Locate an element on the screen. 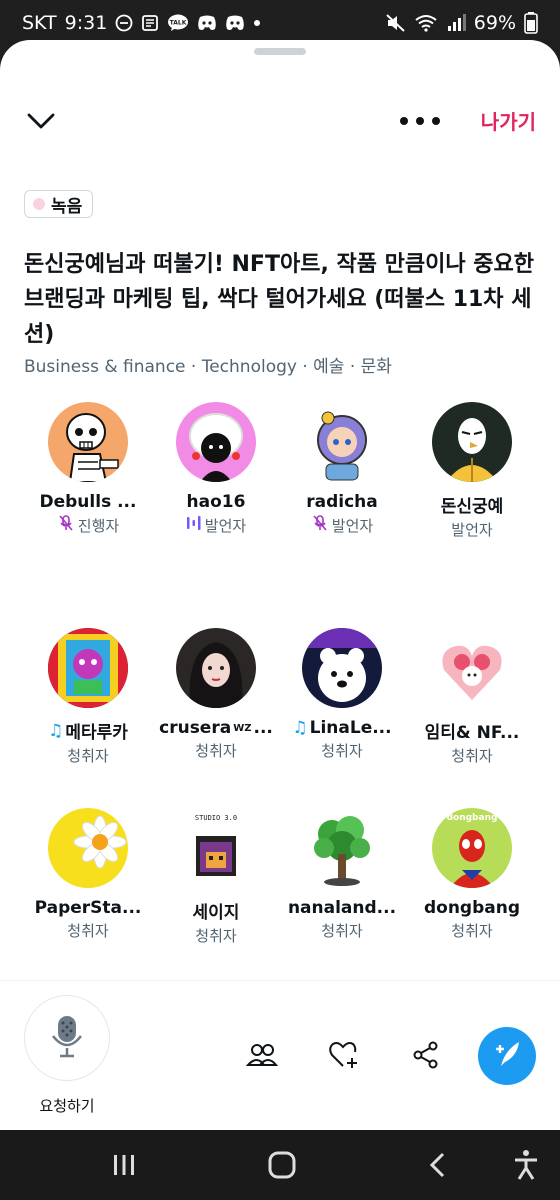  participant-name: ♫ 메타루카 is located at coordinates (88, 732).